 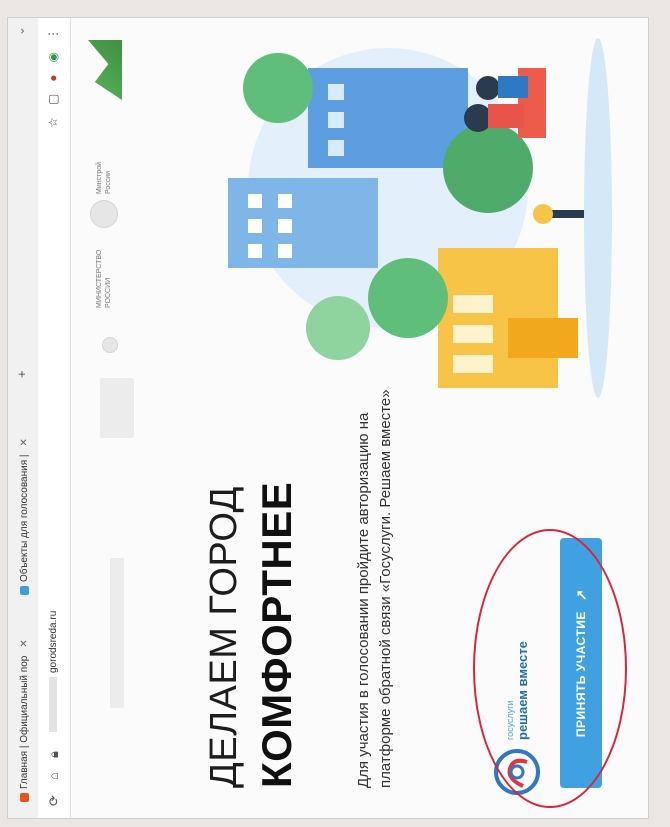 I want to click on extension-icons: ☆ ▢ ● ◉ ⋮, so click(x=53, y=78).